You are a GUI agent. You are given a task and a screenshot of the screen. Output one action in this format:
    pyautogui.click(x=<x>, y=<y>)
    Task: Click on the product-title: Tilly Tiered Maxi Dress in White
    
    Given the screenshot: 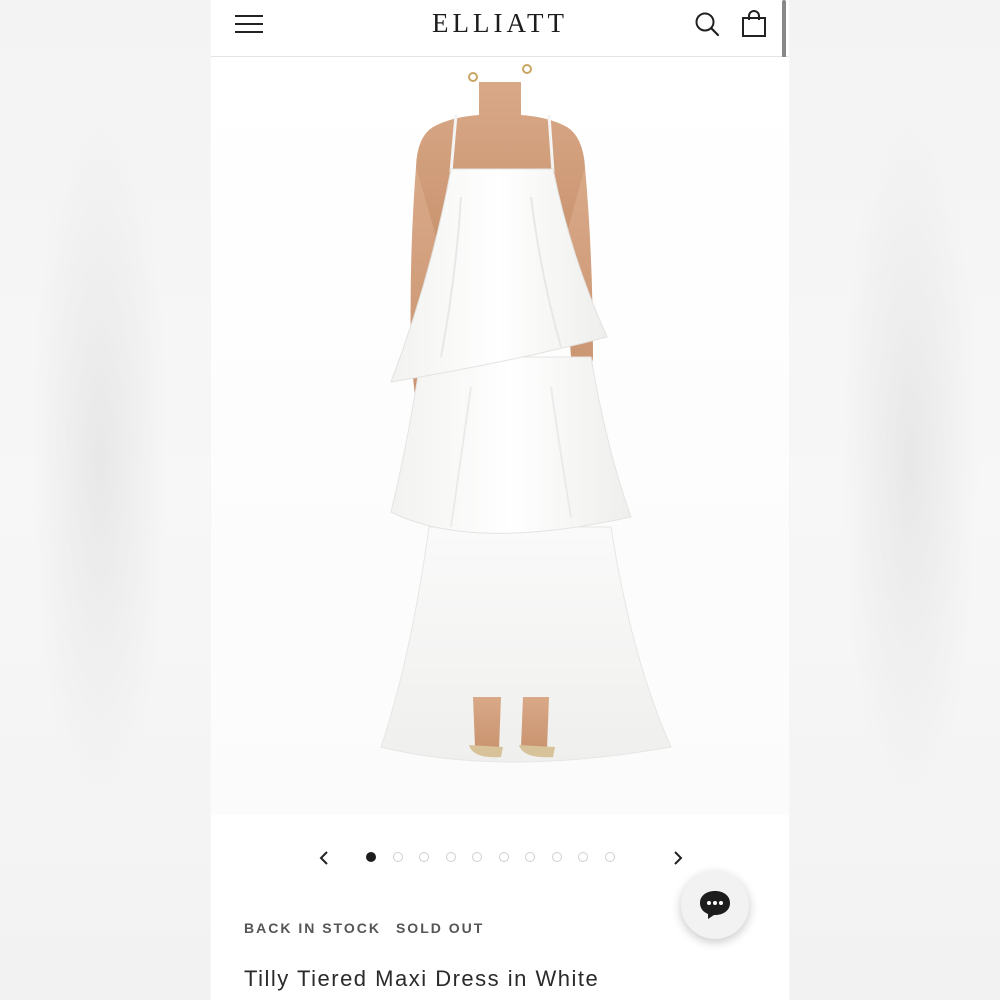 What is the action you would take?
    pyautogui.click(x=422, y=978)
    